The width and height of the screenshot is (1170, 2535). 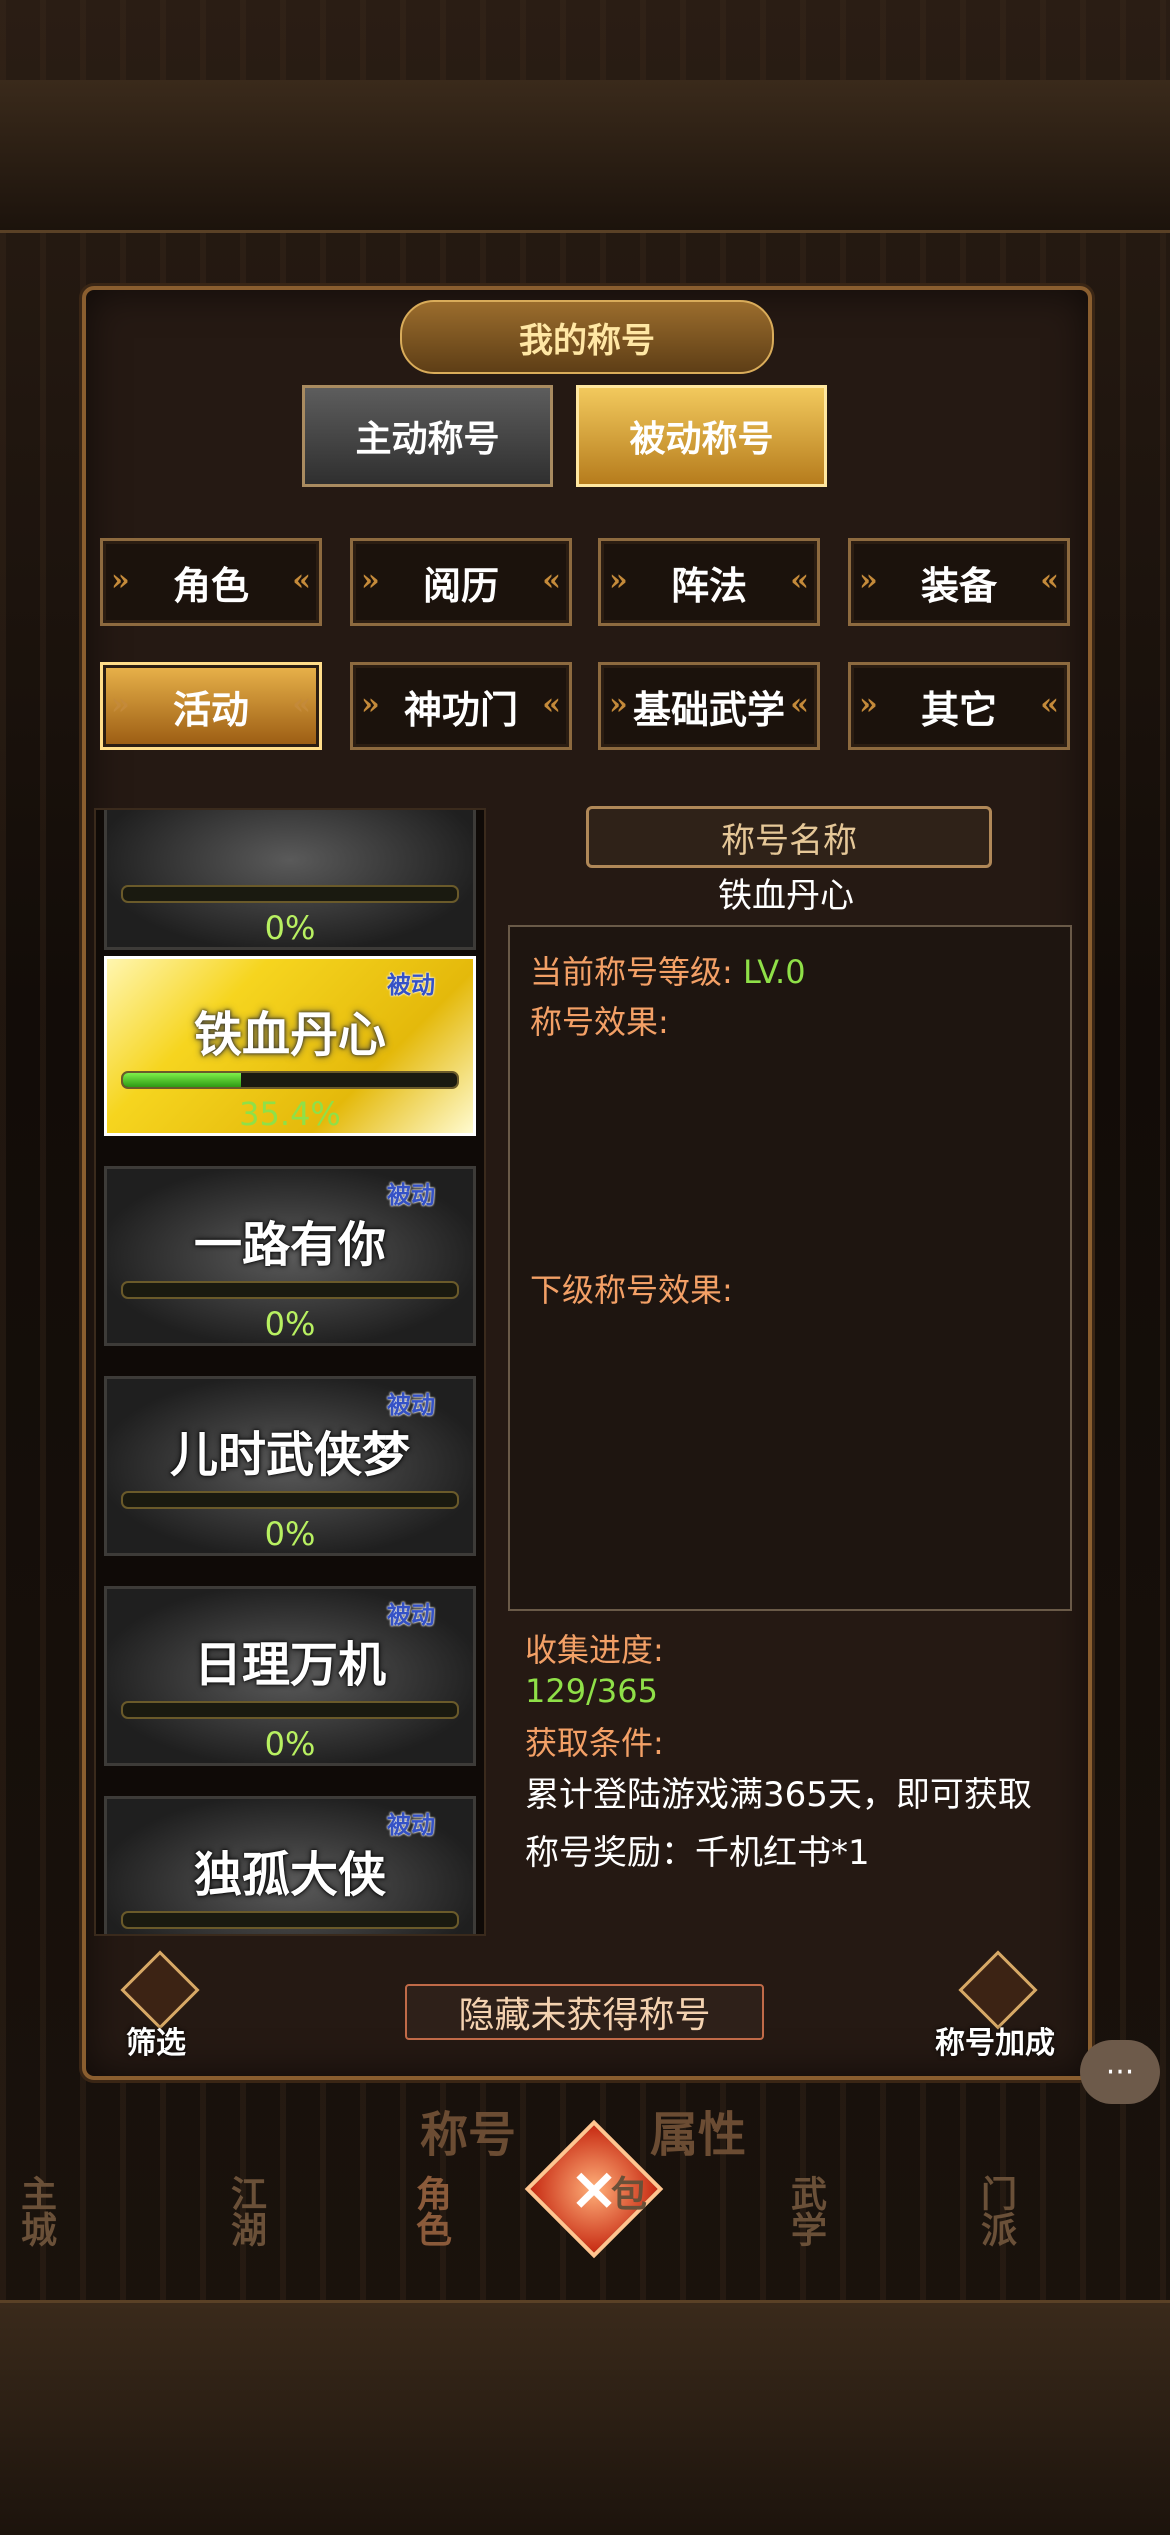 What do you see at coordinates (599, 1022) in the screenshot?
I see `effect-label: 称号效果:` at bounding box center [599, 1022].